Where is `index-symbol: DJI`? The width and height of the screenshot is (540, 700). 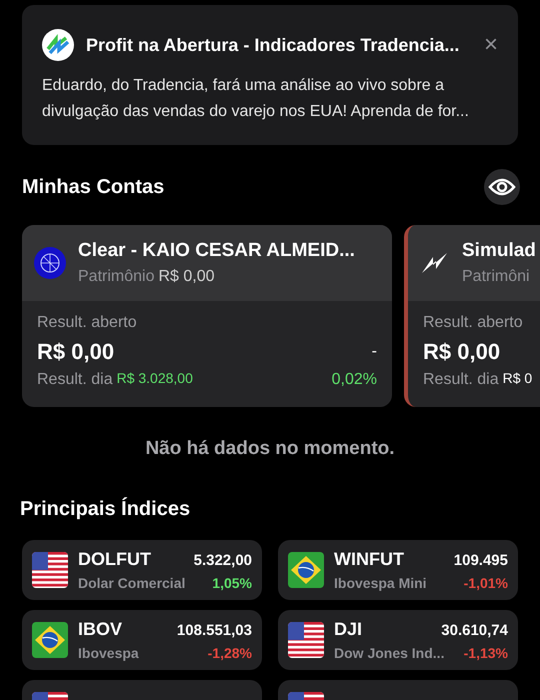
index-symbol: DJI is located at coordinates (348, 629).